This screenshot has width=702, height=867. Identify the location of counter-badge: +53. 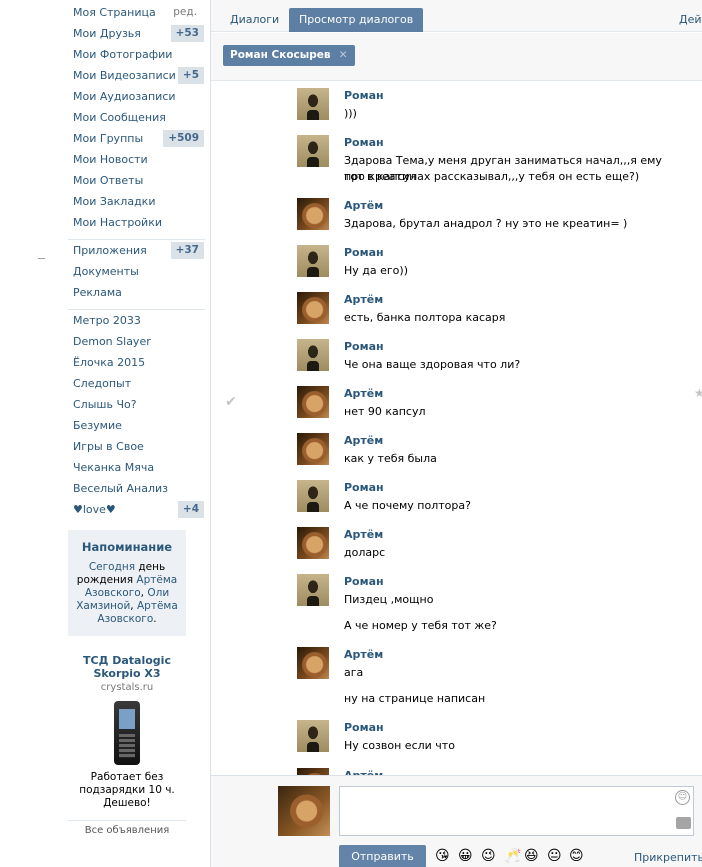
(187, 33).